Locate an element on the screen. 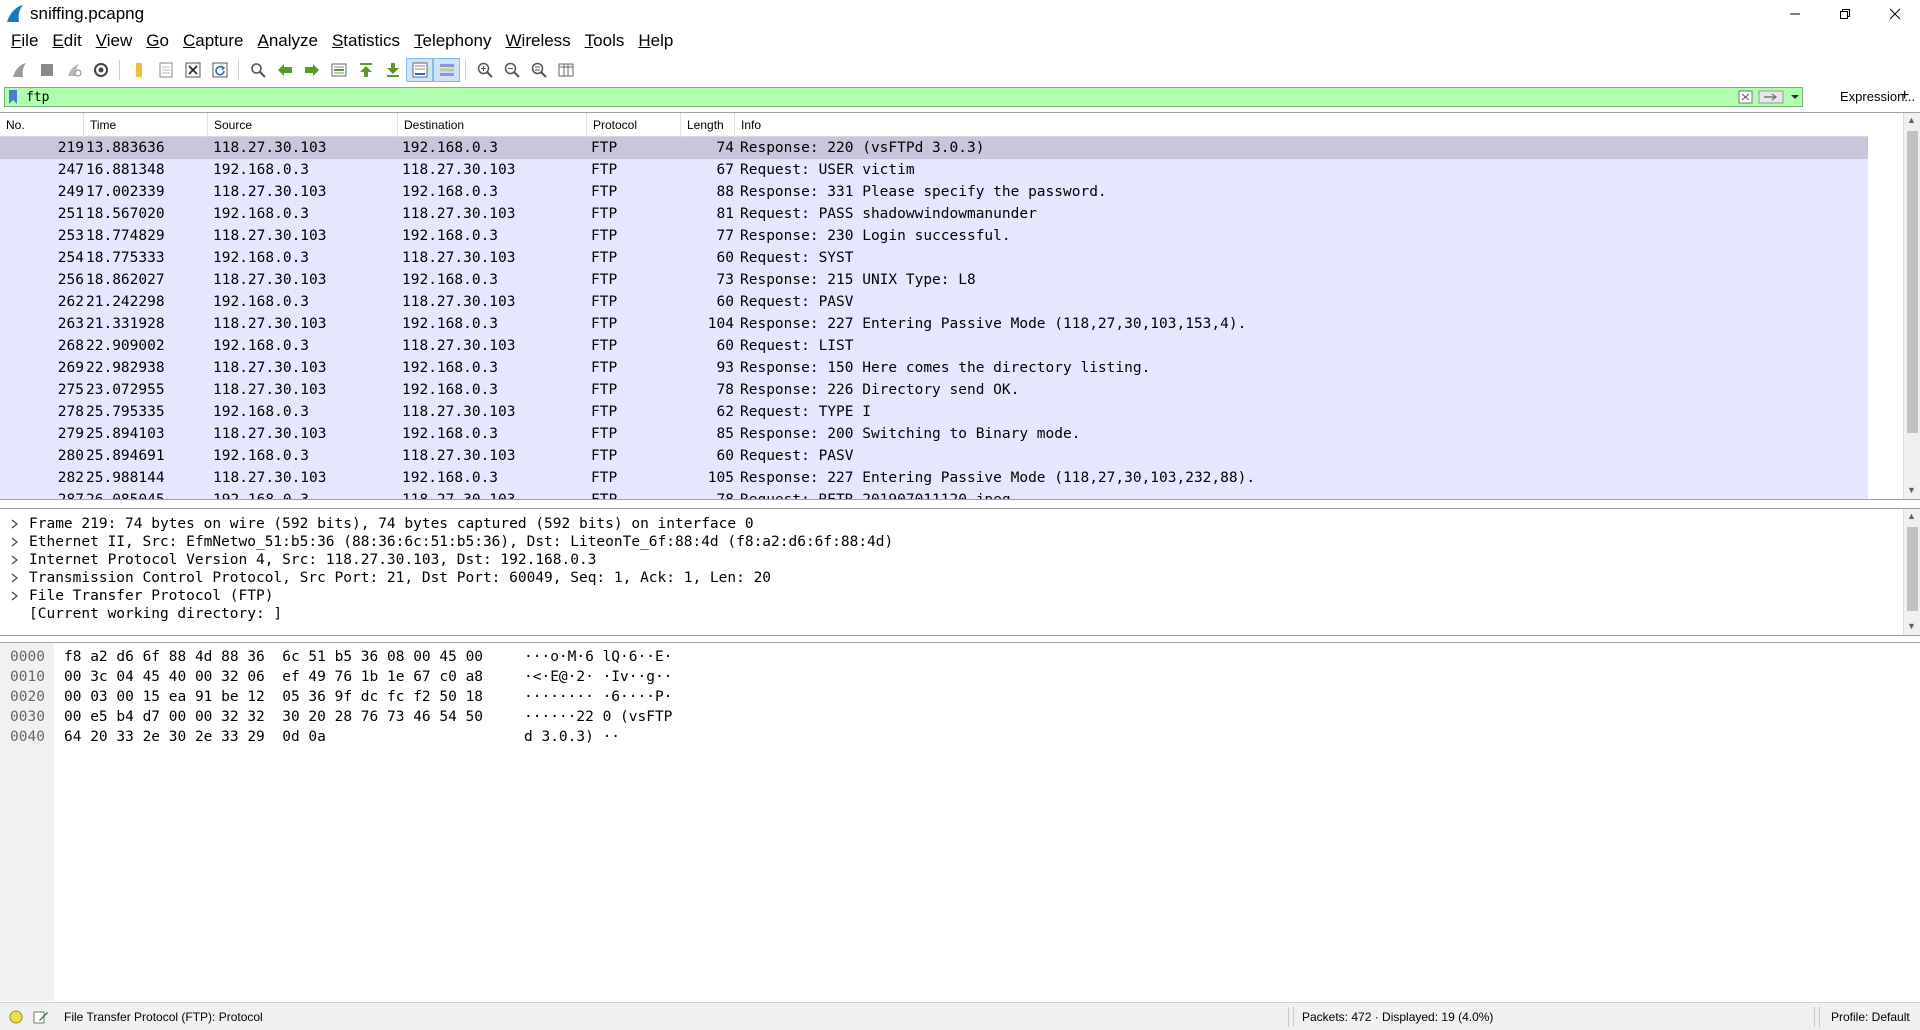 This screenshot has height=1030, width=1920. menu-statistics: Statistics is located at coordinates (366, 41).